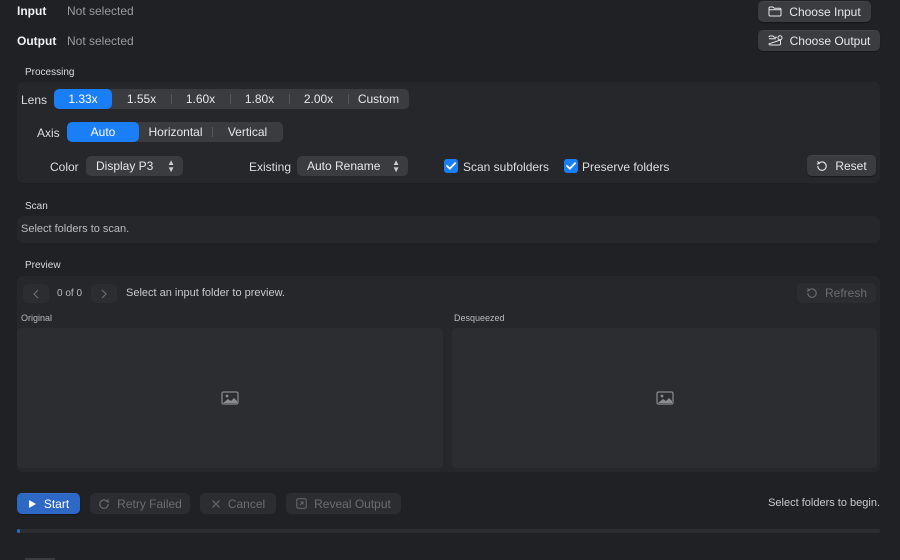 The image size is (900, 560). What do you see at coordinates (200, 99) in the screenshot?
I see `lens-option-1-60x: 1.60x` at bounding box center [200, 99].